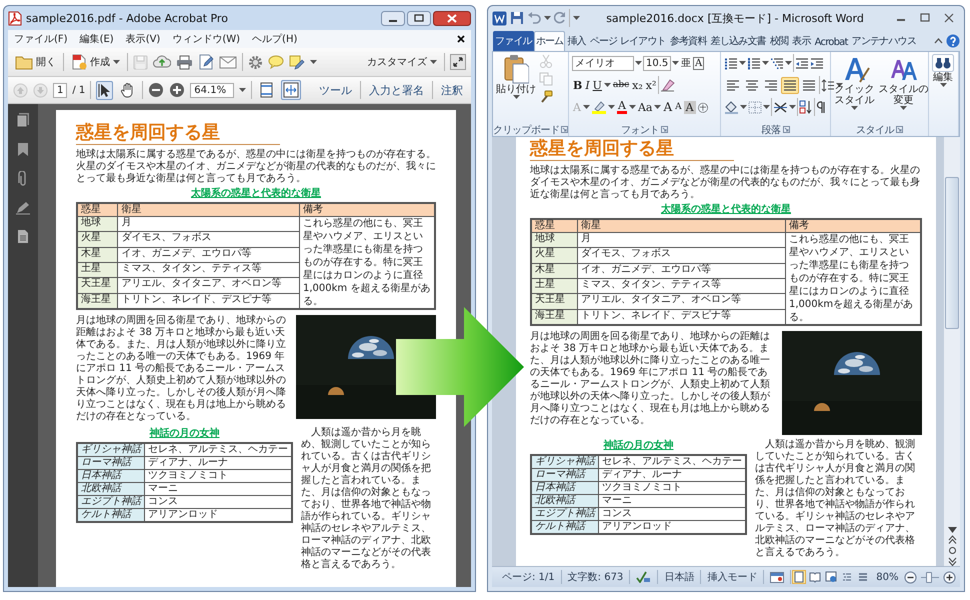 The width and height of the screenshot is (970, 600). Describe the element at coordinates (23, 236) in the screenshot. I see `document-icon` at that location.